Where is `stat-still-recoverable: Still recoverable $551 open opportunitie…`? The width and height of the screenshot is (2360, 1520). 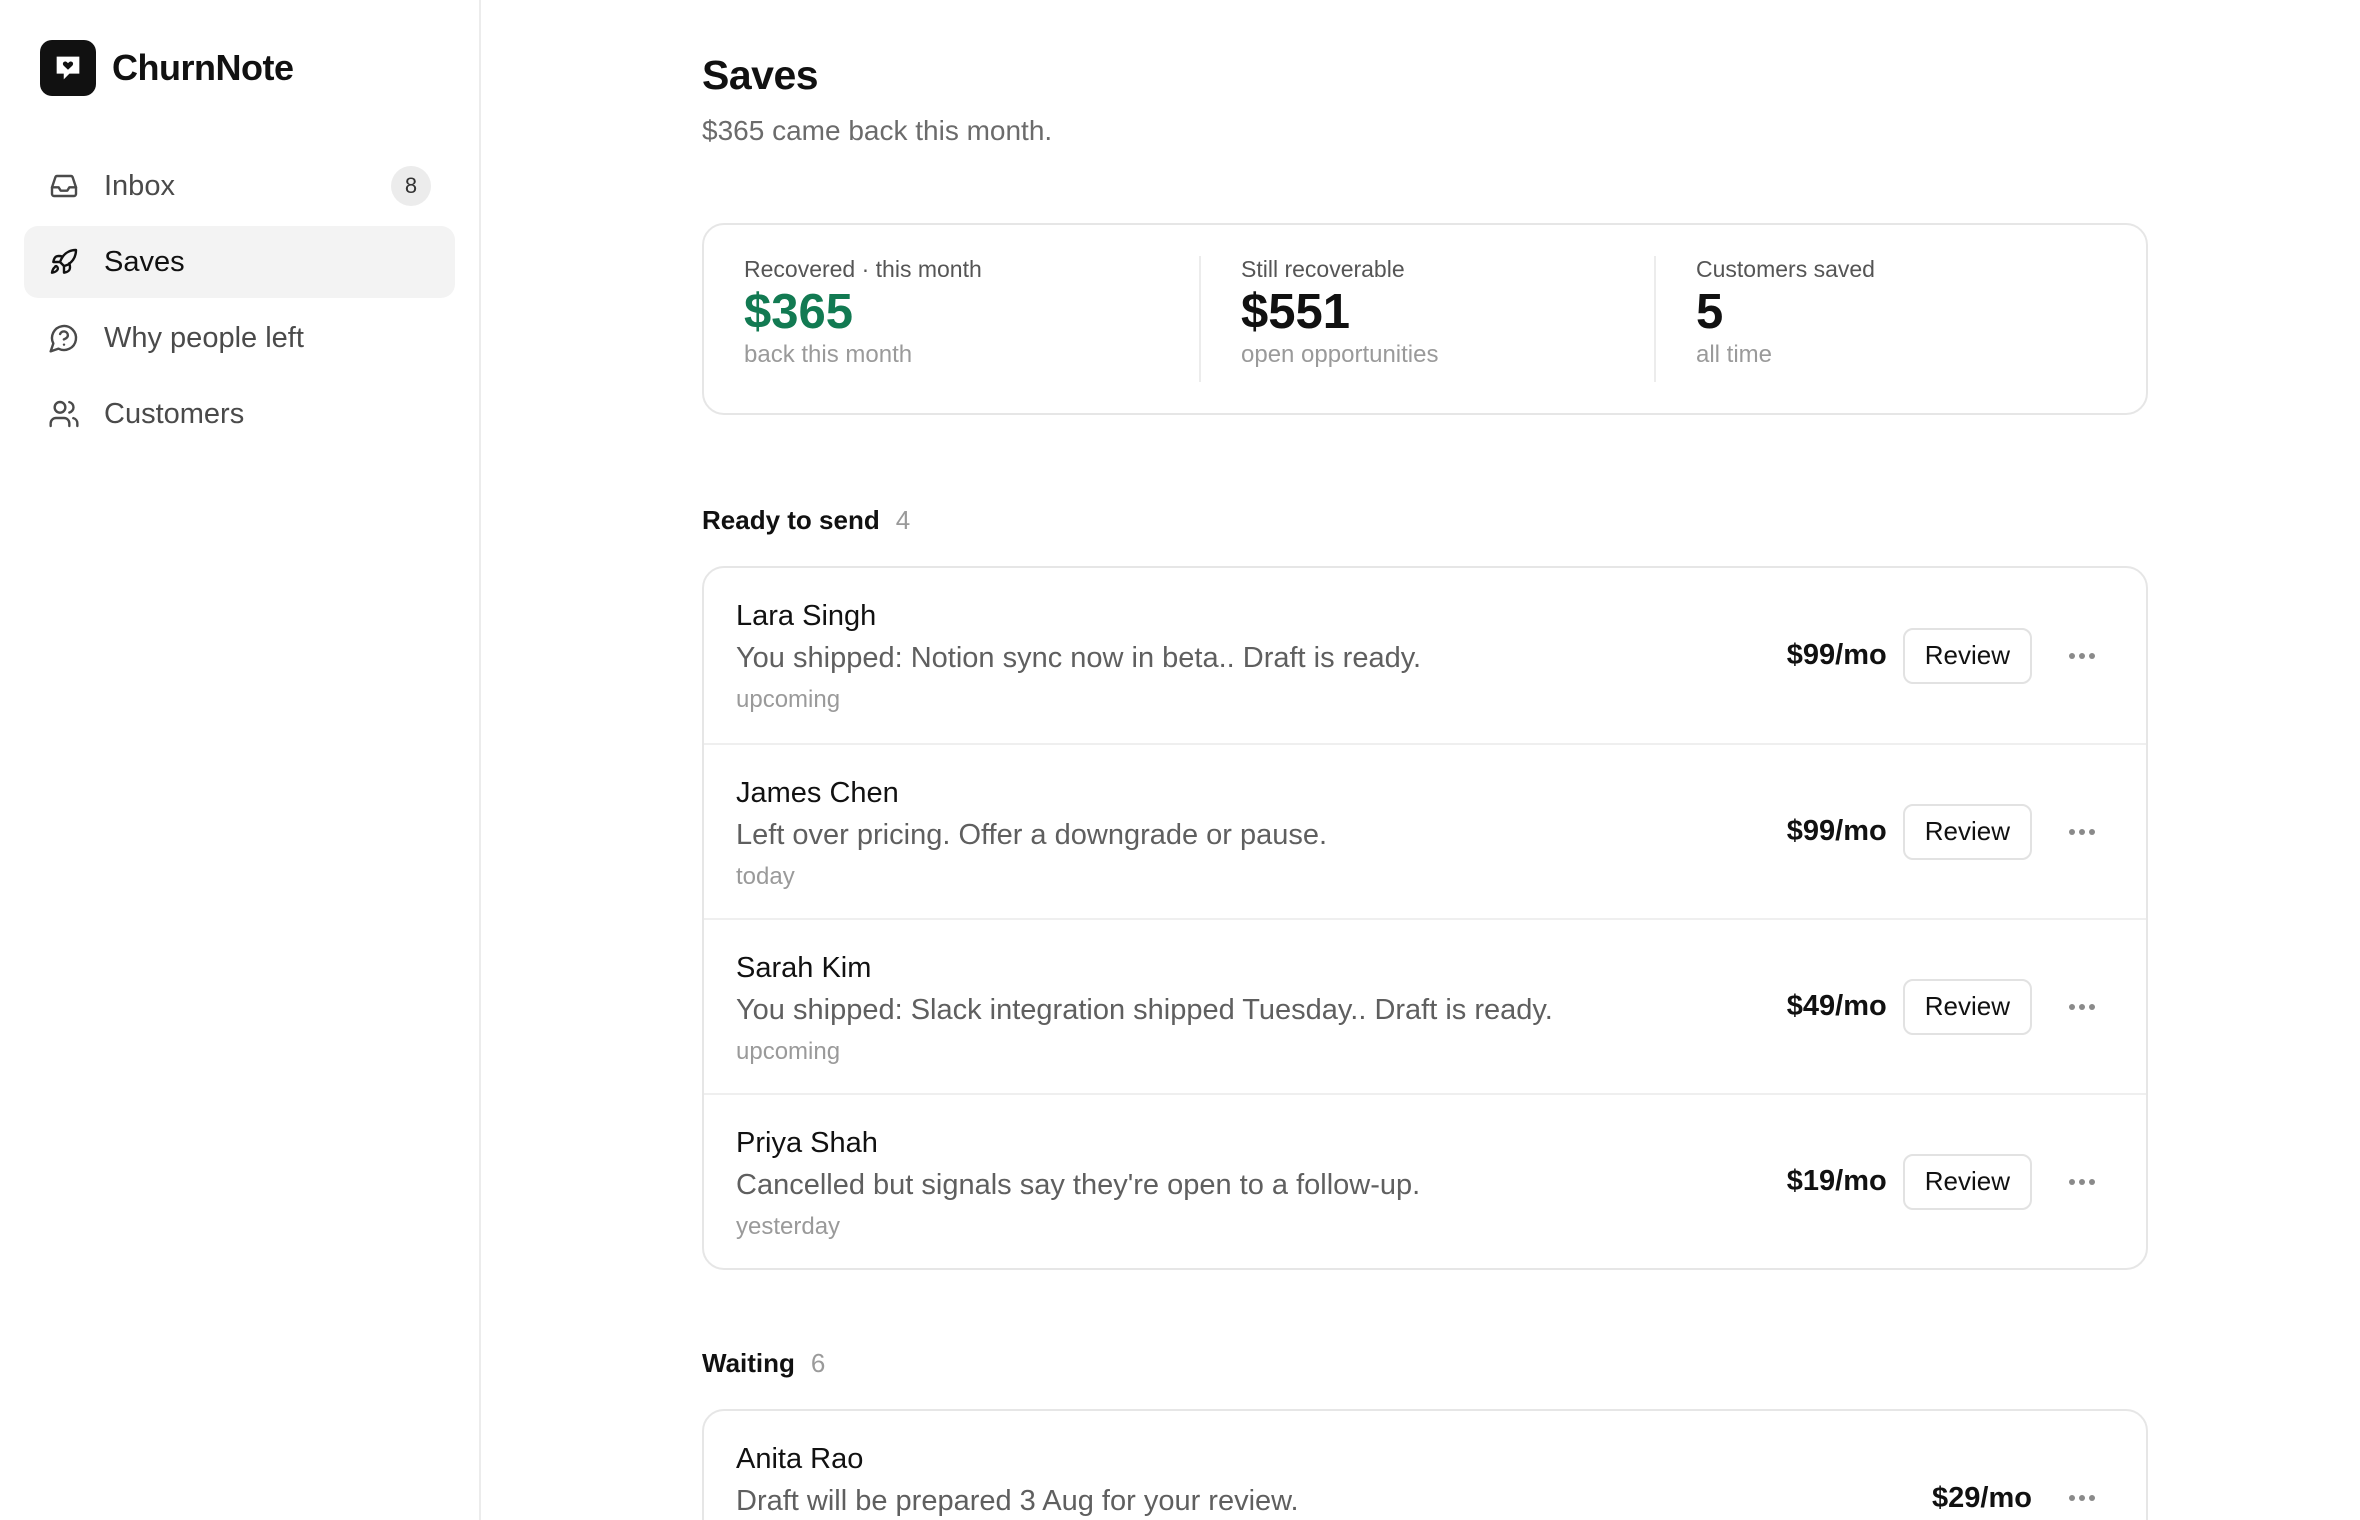
stat-still-recoverable: Still recoverable $551 open opportunitie… is located at coordinates (1426, 319).